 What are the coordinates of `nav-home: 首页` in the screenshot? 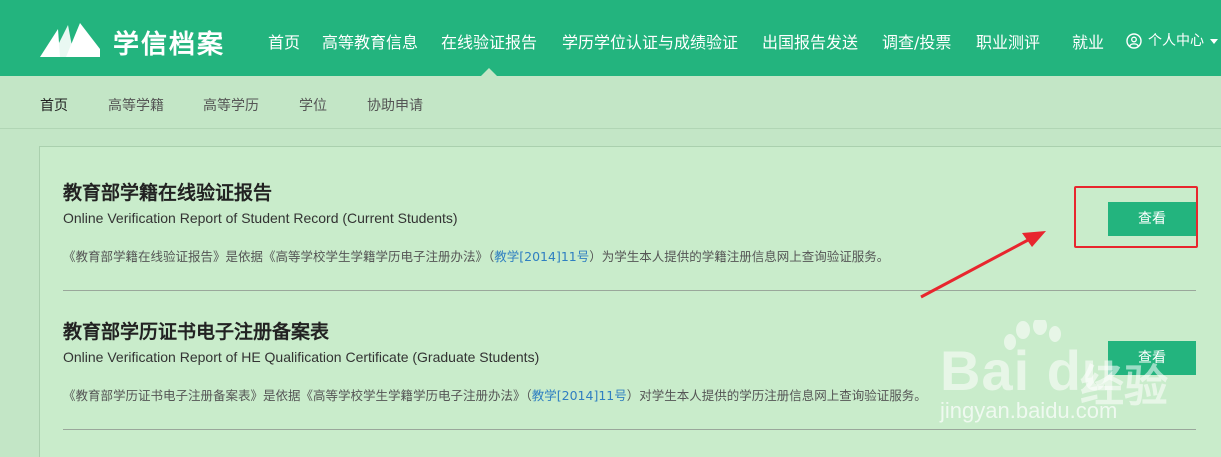 It's located at (284, 41).